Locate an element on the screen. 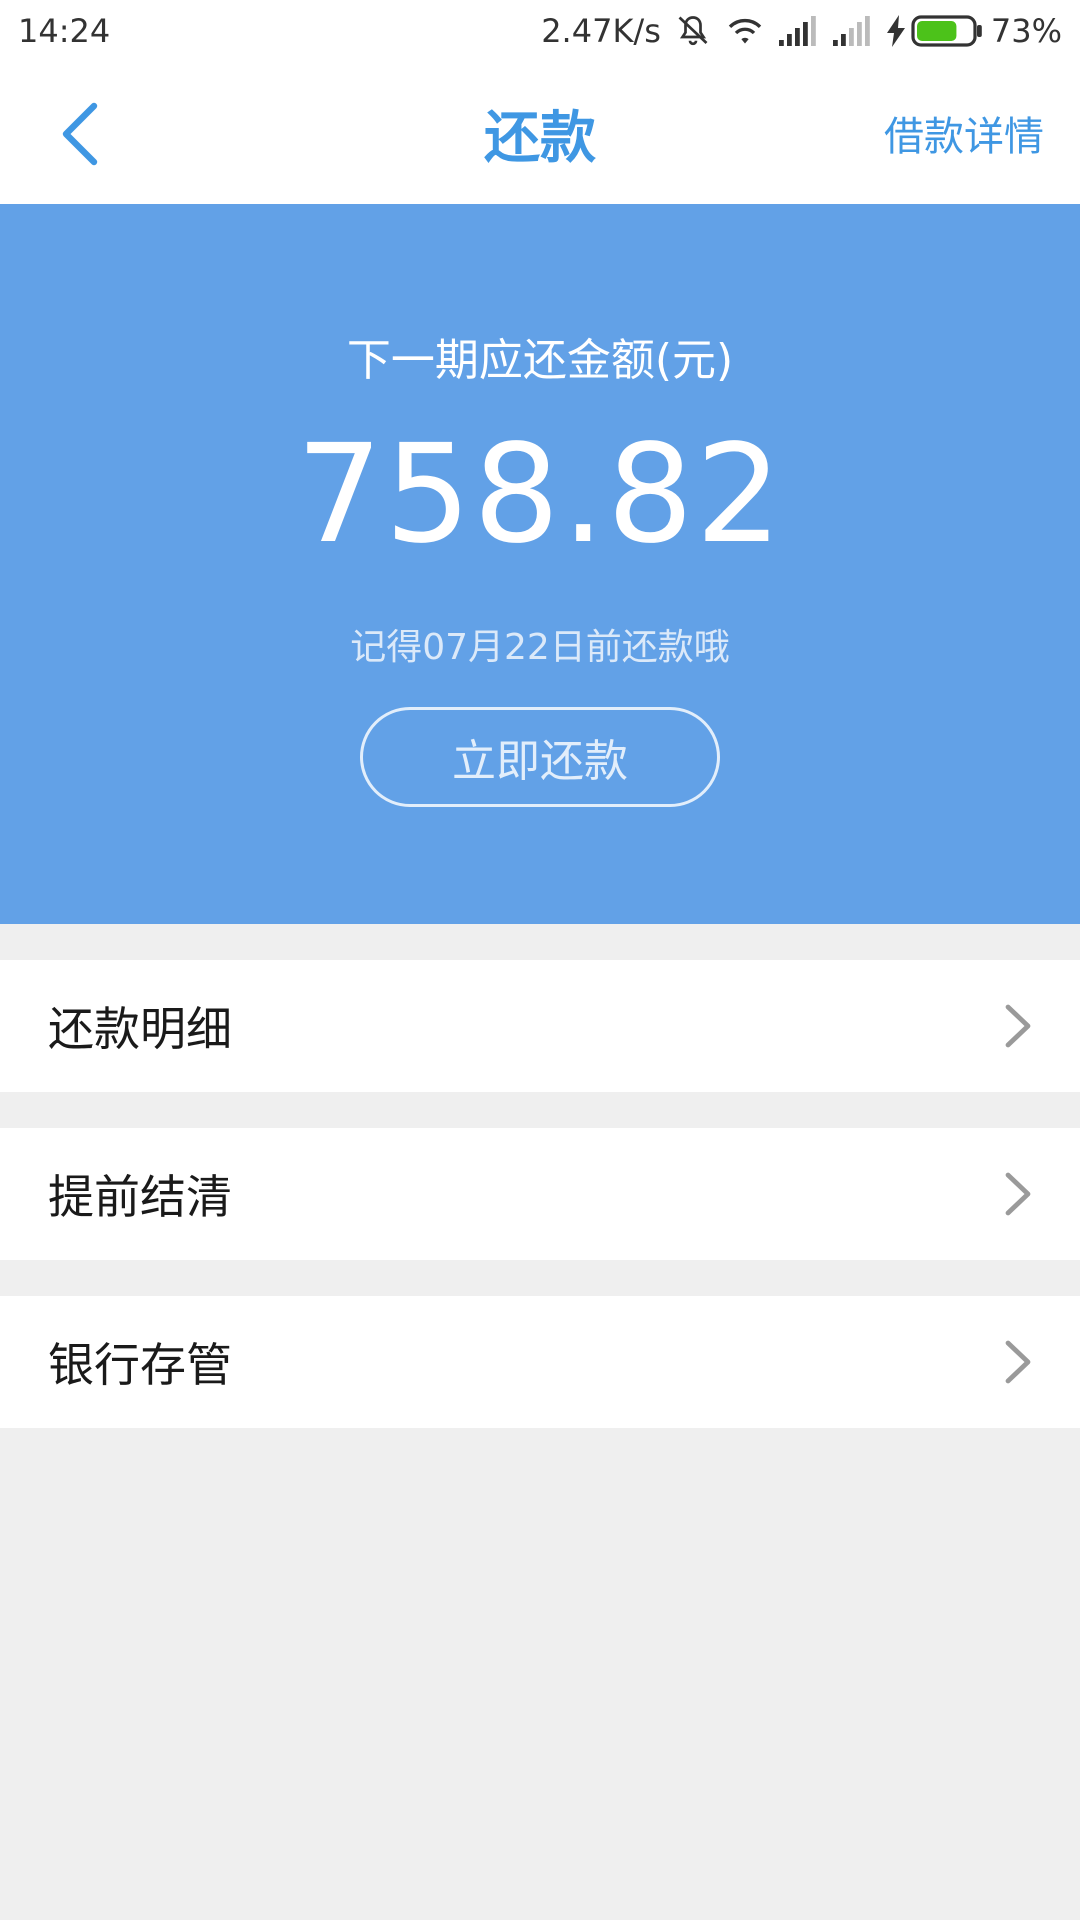 The height and width of the screenshot is (1920, 1080). status-bar: 14:24 2.47K/s 73% is located at coordinates (540, 31).